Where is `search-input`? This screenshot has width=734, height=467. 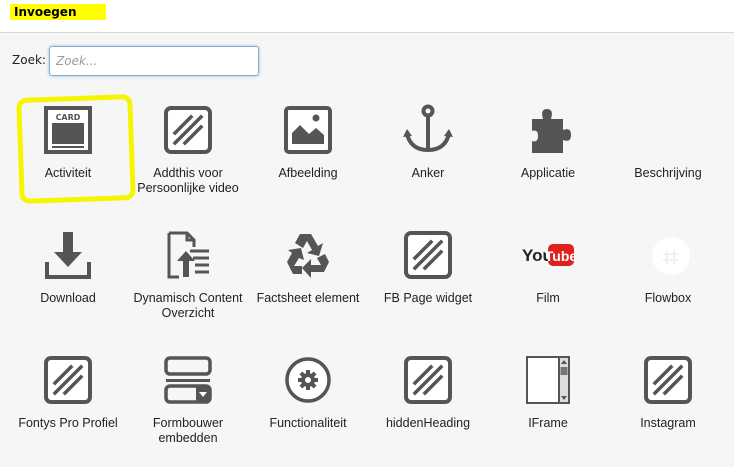 search-input is located at coordinates (154, 61).